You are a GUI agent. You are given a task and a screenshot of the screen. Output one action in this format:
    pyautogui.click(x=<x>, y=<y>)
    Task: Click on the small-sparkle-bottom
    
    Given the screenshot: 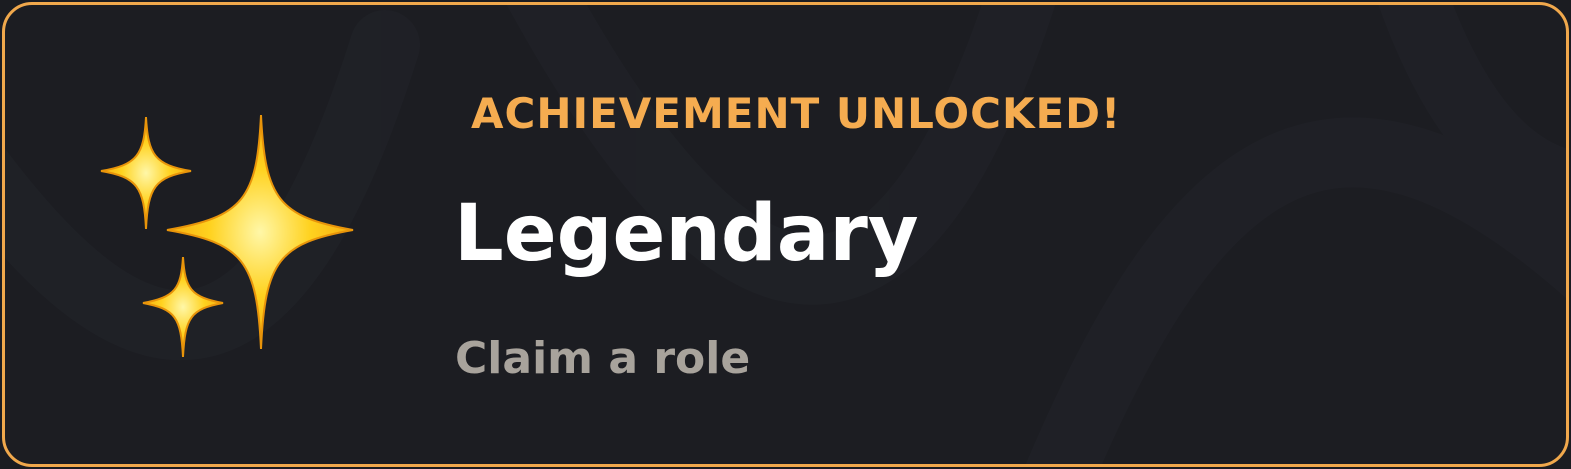 What is the action you would take?
    pyautogui.click(x=183, y=307)
    